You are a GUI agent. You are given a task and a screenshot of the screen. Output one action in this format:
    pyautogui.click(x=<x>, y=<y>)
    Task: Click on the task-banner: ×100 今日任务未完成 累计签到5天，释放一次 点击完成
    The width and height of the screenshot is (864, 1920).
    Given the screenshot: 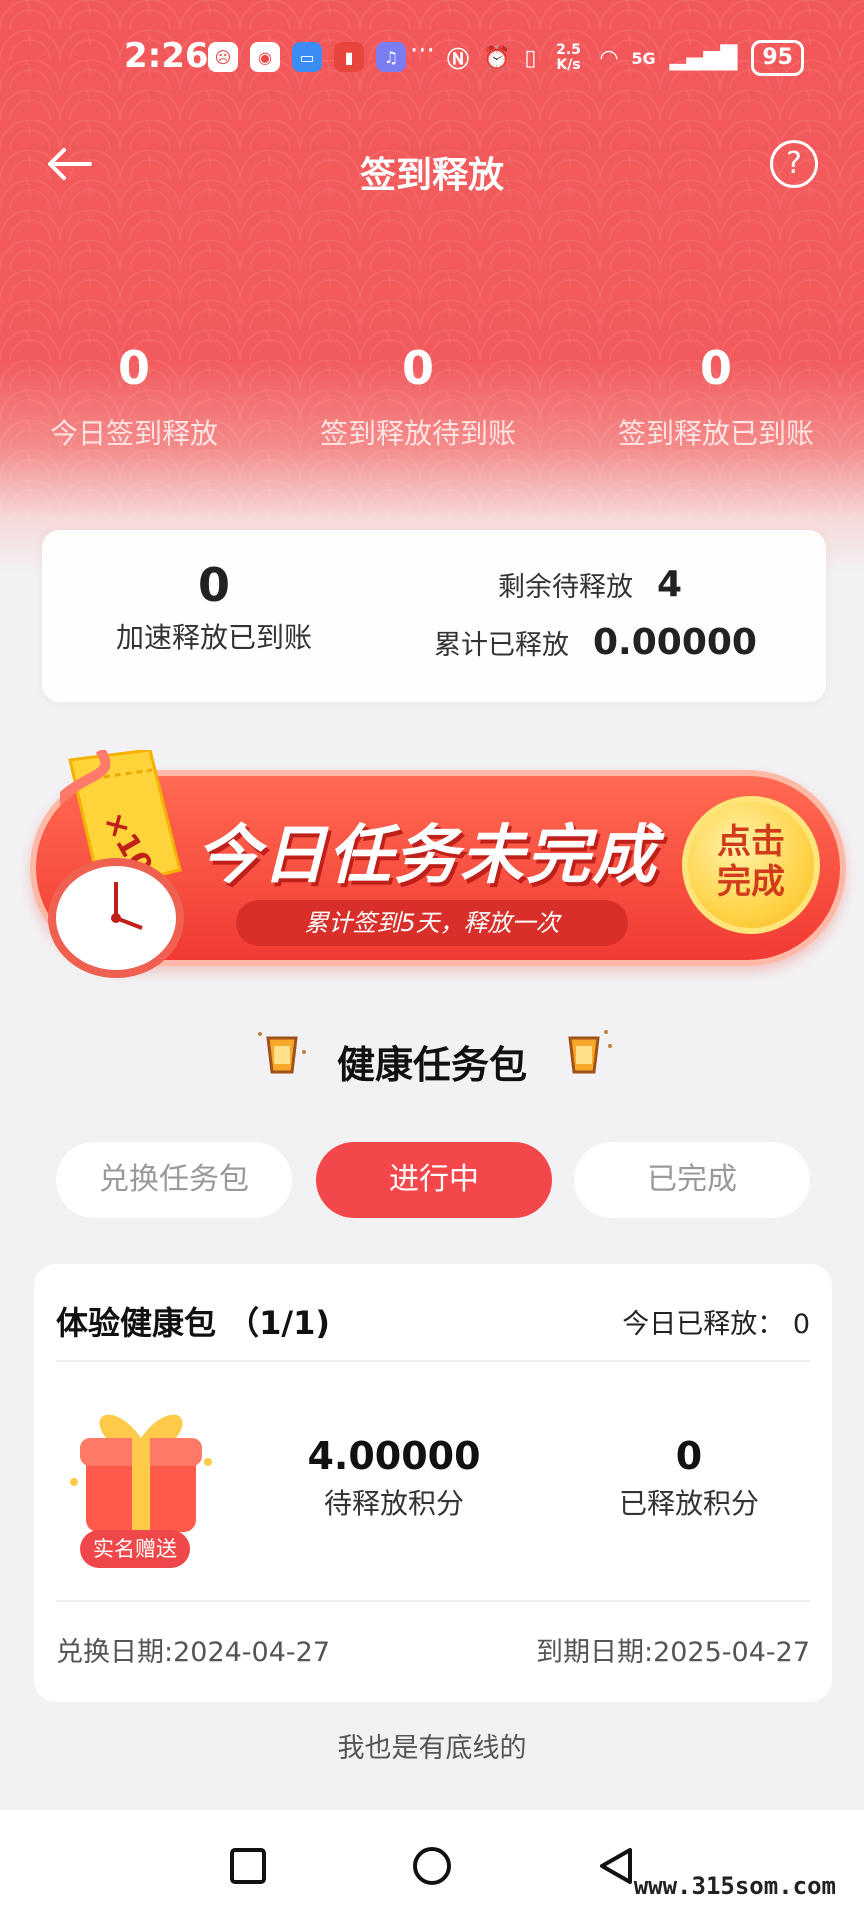 What is the action you would take?
    pyautogui.click(x=435, y=870)
    